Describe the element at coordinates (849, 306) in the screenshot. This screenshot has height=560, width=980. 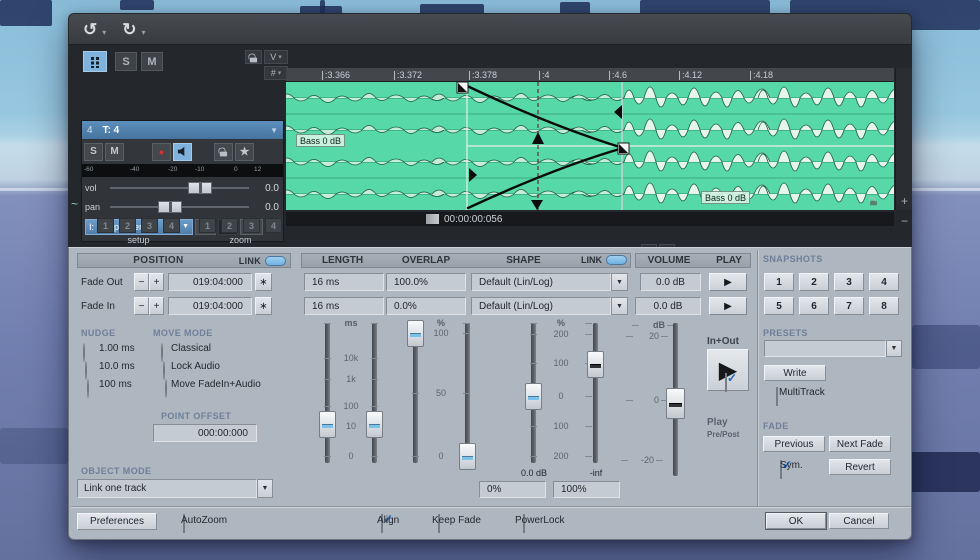
I see `snapshot-7-button: 7` at that location.